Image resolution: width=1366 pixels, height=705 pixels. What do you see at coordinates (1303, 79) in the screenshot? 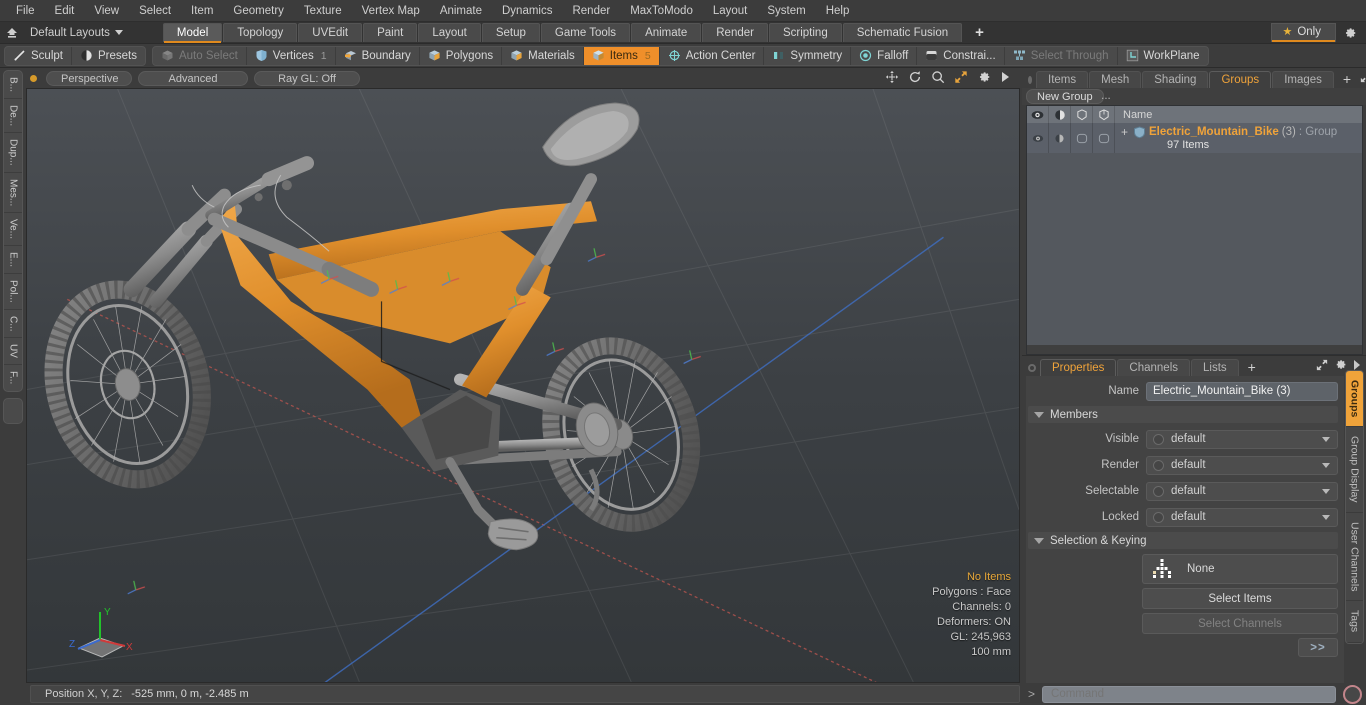
I see `panel-tab-images: Images` at bounding box center [1303, 79].